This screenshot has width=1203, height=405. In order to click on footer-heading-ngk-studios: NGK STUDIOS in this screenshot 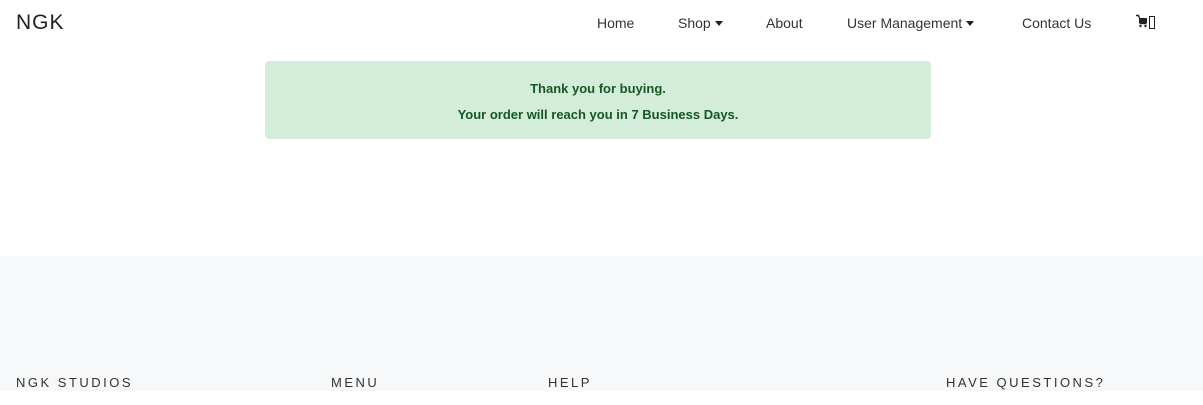, I will do `click(75, 382)`.